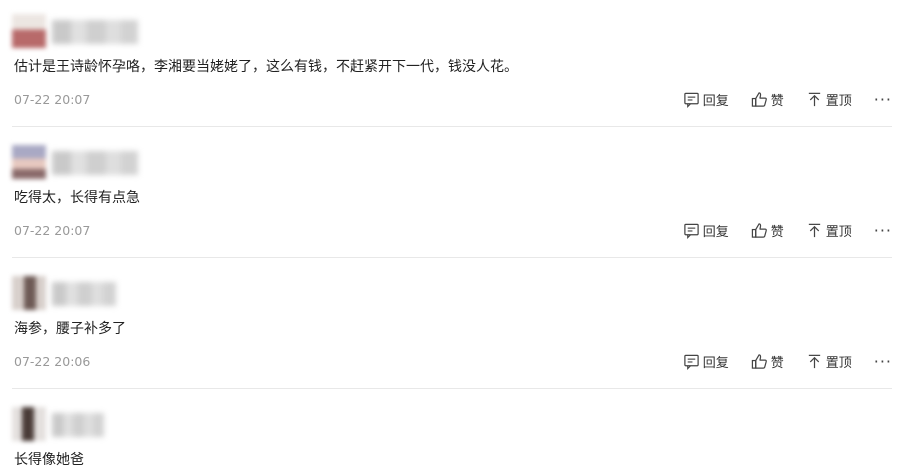  What do you see at coordinates (52, 361) in the screenshot?
I see `comment-time: 07-22 20:06` at bounding box center [52, 361].